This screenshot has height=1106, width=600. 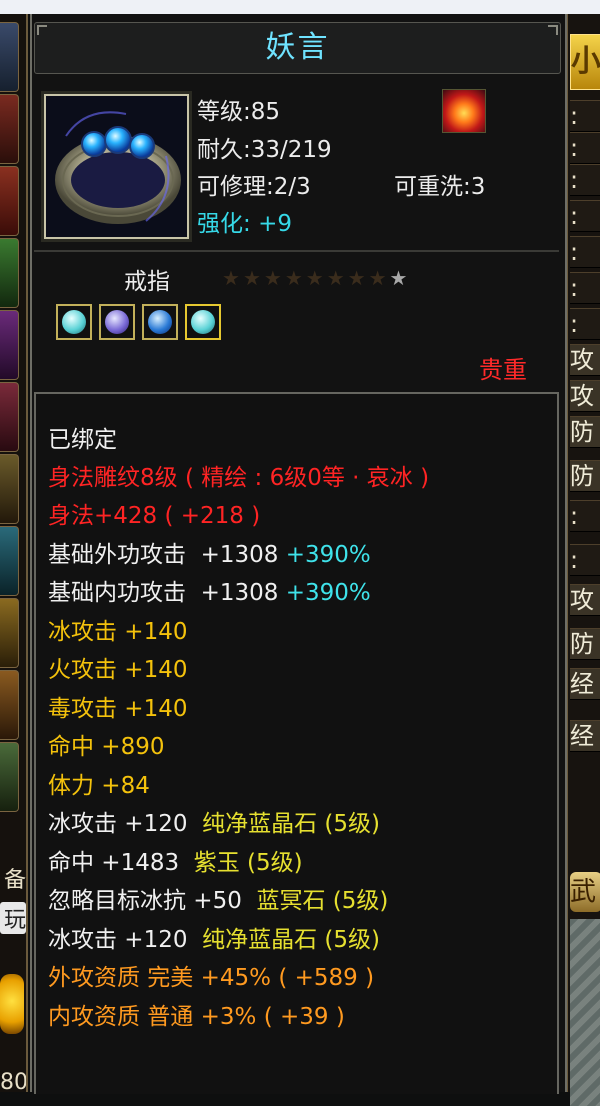 I want to click on blue-gem-icon, so click(x=160, y=322).